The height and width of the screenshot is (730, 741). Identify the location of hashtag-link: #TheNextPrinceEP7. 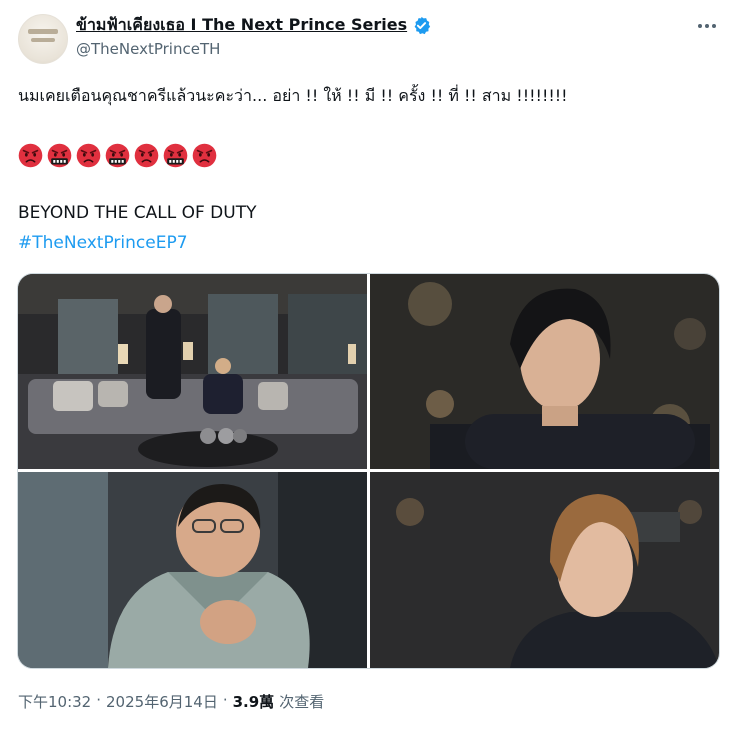
(103, 243).